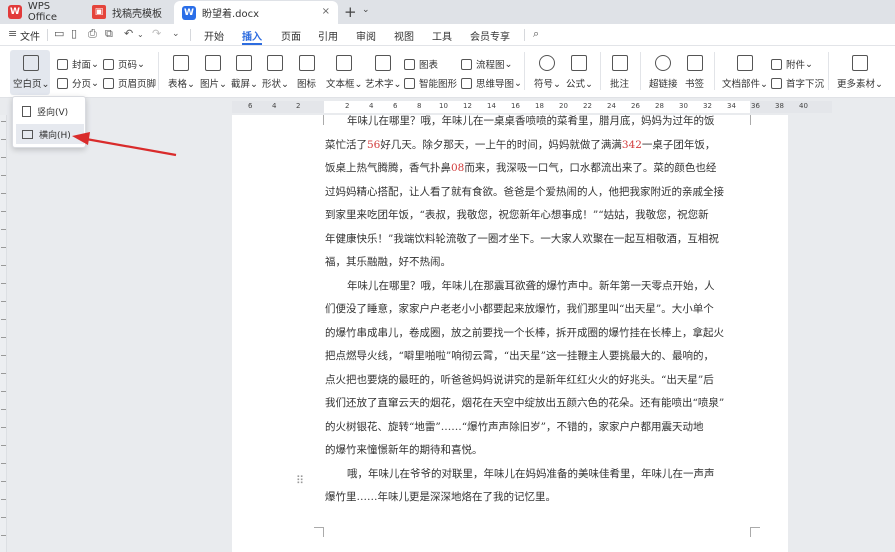  What do you see at coordinates (129, 83) in the screenshot?
I see `header-footer-button: 页眉页脚` at bounding box center [129, 83].